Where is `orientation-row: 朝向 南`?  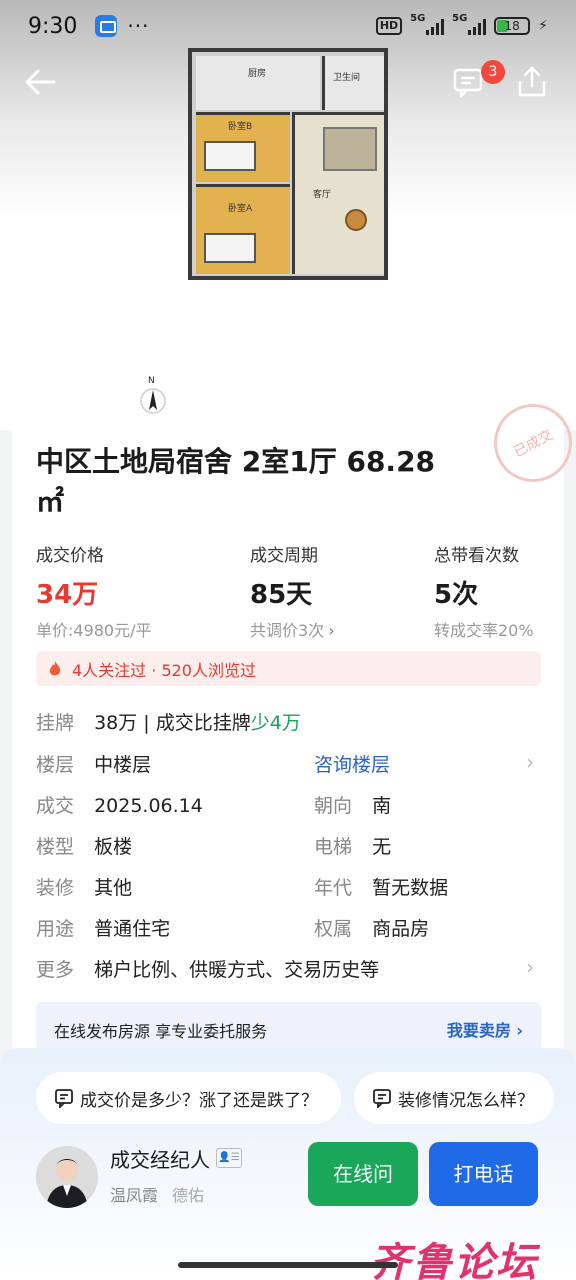 orientation-row: 朝向 南 is located at coordinates (352, 804).